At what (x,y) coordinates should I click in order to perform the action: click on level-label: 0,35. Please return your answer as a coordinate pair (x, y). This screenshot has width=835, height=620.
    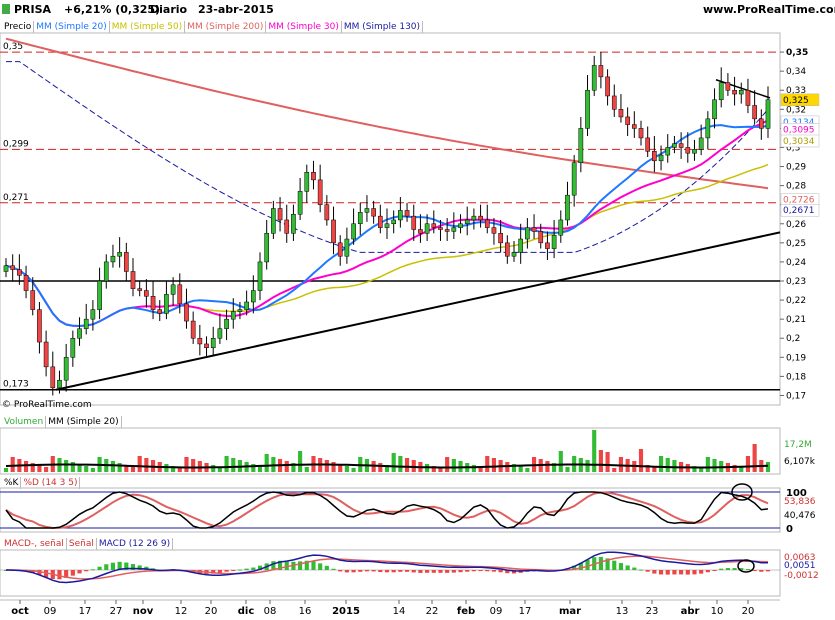
    Looking at the image, I should click on (13, 47).